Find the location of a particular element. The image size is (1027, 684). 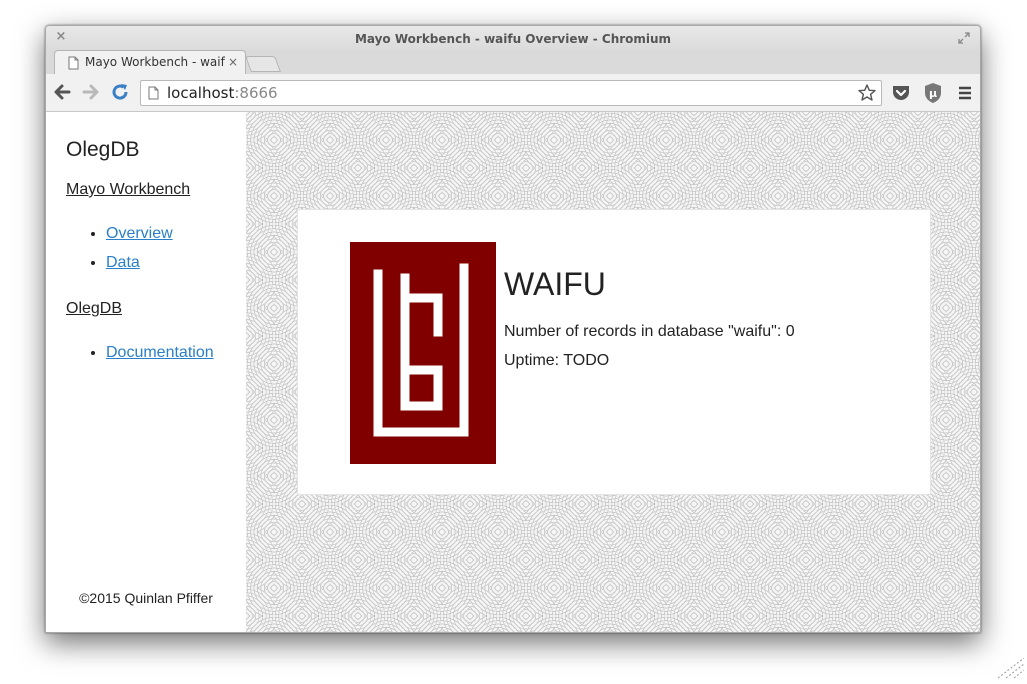

svg-text: μ is located at coordinates (933, 93).